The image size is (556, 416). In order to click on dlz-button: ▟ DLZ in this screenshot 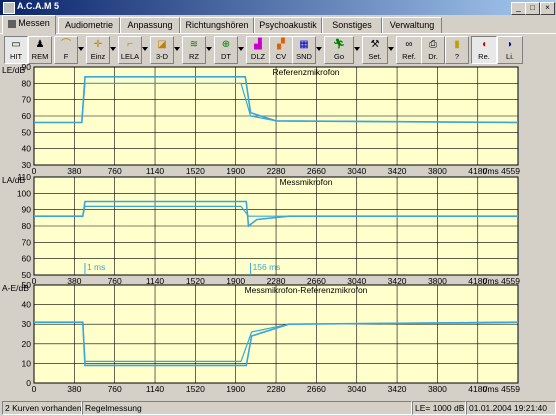, I will do `click(258, 50)`.